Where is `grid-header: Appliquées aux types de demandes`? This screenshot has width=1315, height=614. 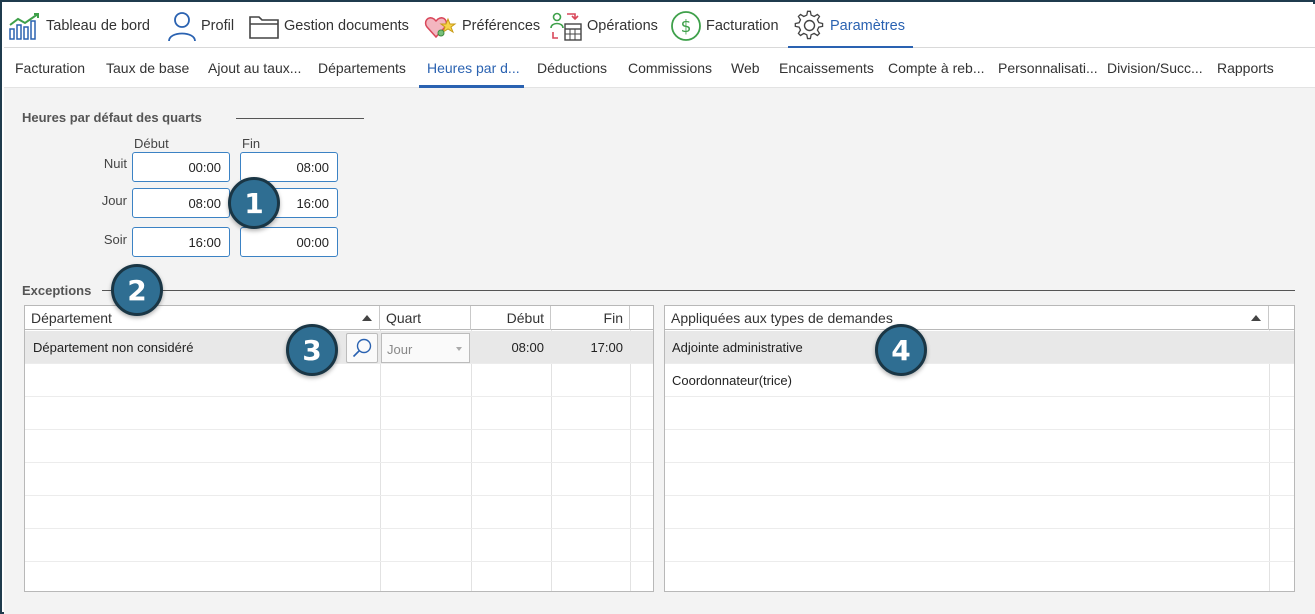
grid-header: Appliquées aux types de demandes is located at coordinates (979, 318).